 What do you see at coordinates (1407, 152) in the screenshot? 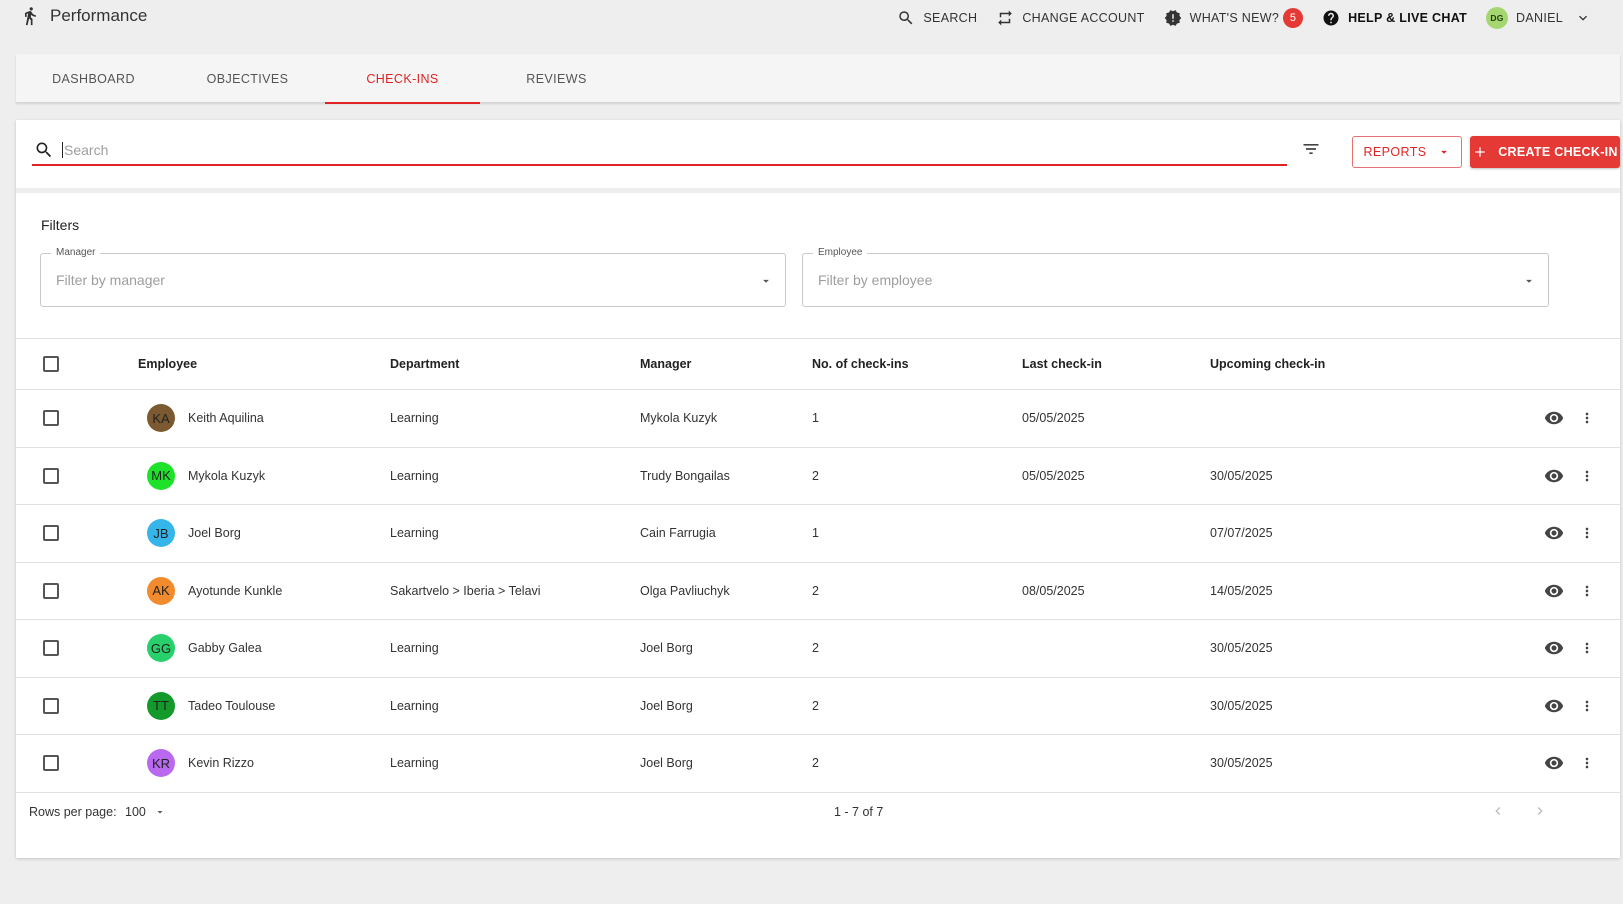
I see `reports-button: REPORTS` at bounding box center [1407, 152].